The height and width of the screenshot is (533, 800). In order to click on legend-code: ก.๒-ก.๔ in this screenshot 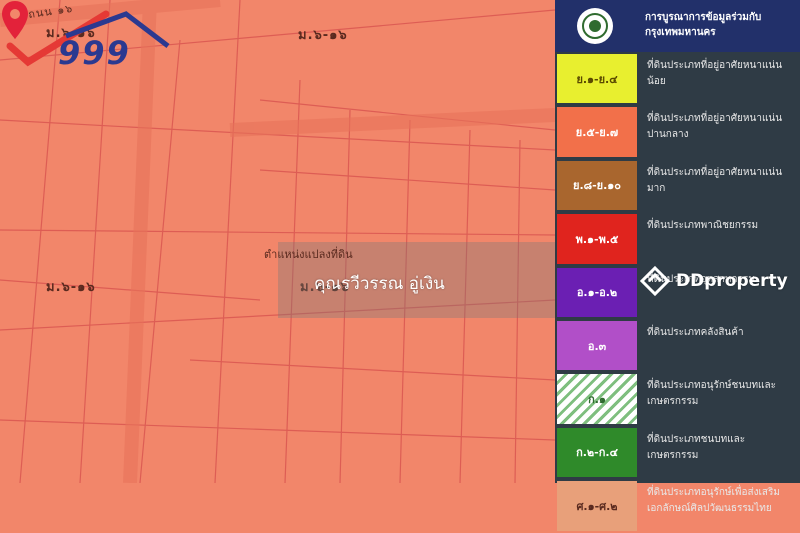, I will do `click(597, 453)`.